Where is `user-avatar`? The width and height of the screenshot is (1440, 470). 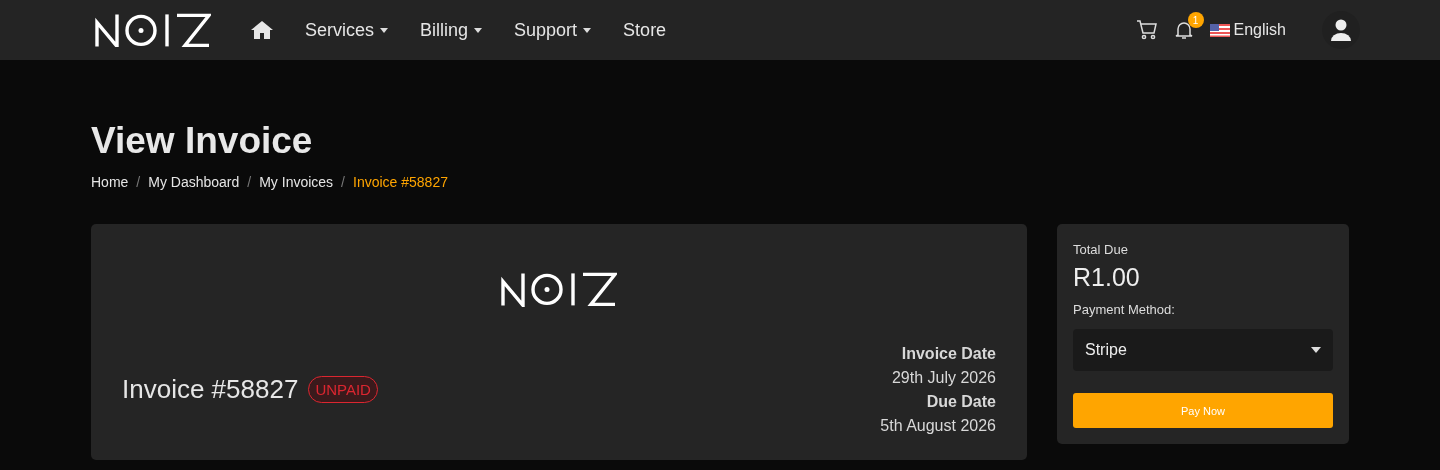
user-avatar is located at coordinates (1341, 30).